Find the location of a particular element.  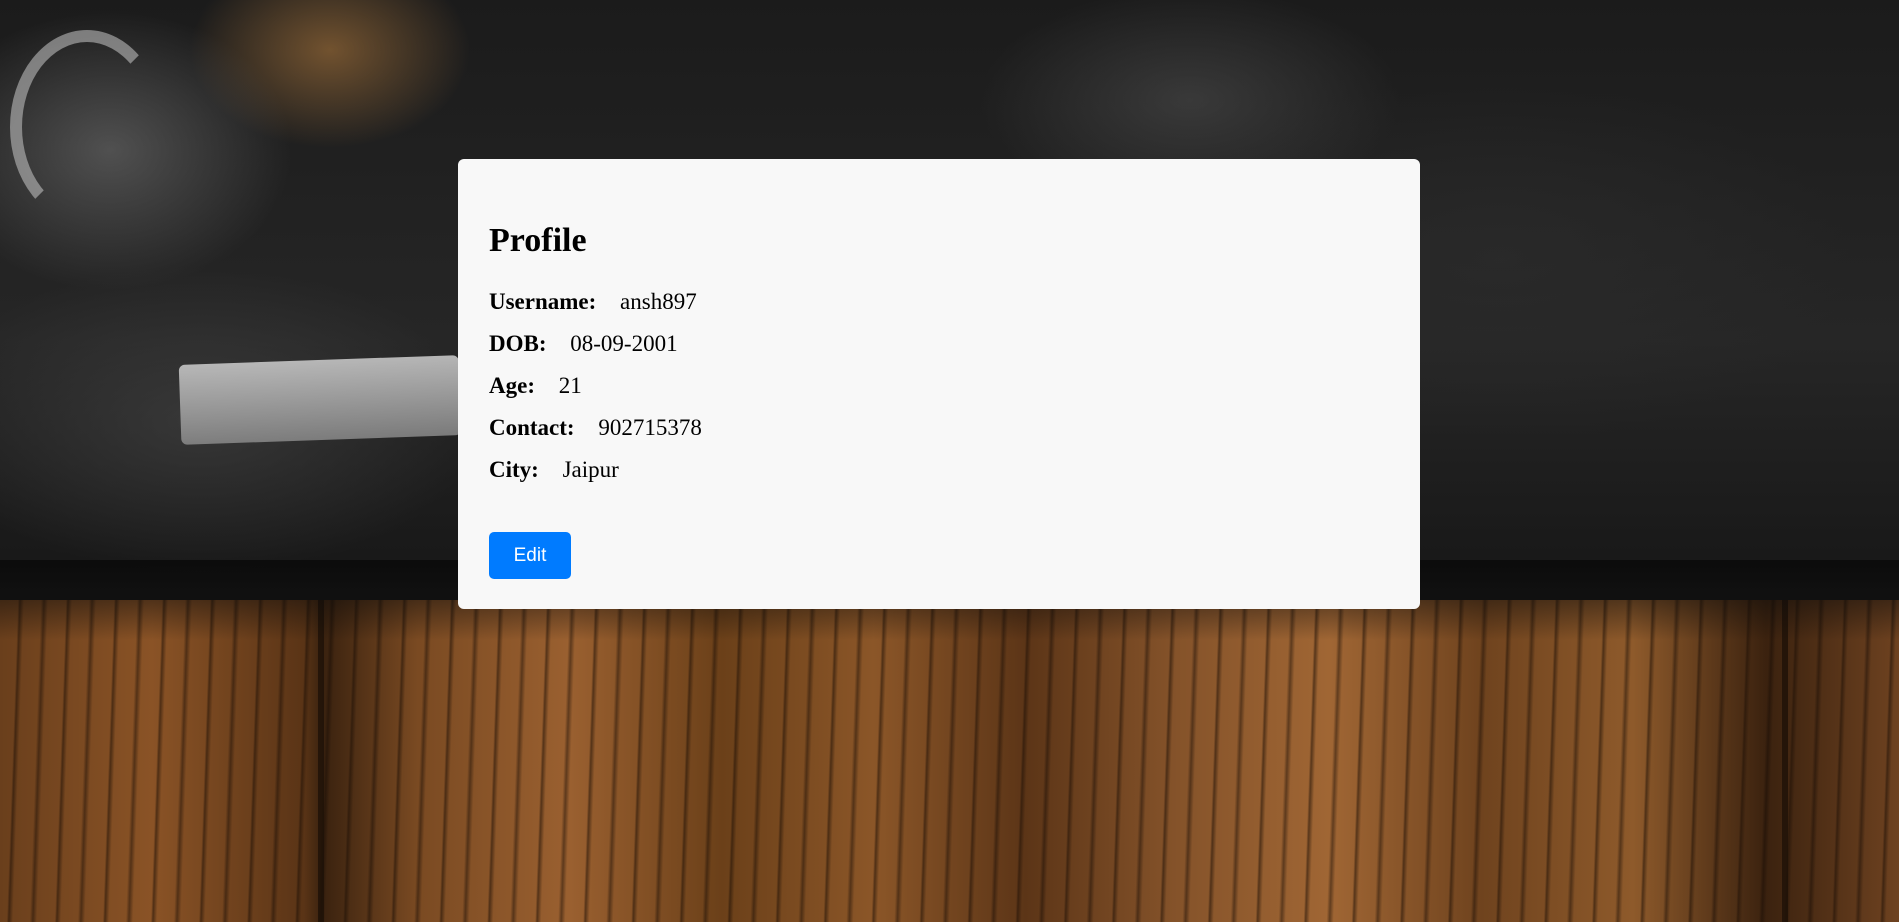

background-camera-ring is located at coordinates (87, 127).